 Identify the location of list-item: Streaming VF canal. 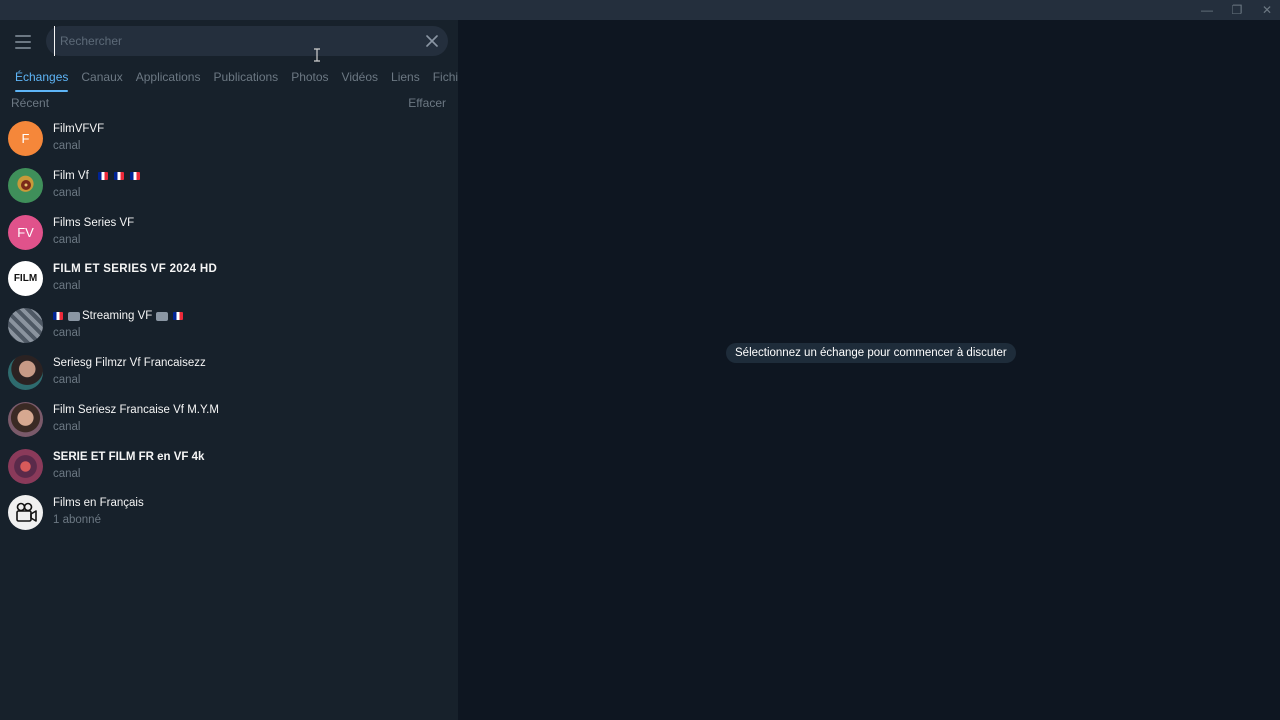
(229, 326).